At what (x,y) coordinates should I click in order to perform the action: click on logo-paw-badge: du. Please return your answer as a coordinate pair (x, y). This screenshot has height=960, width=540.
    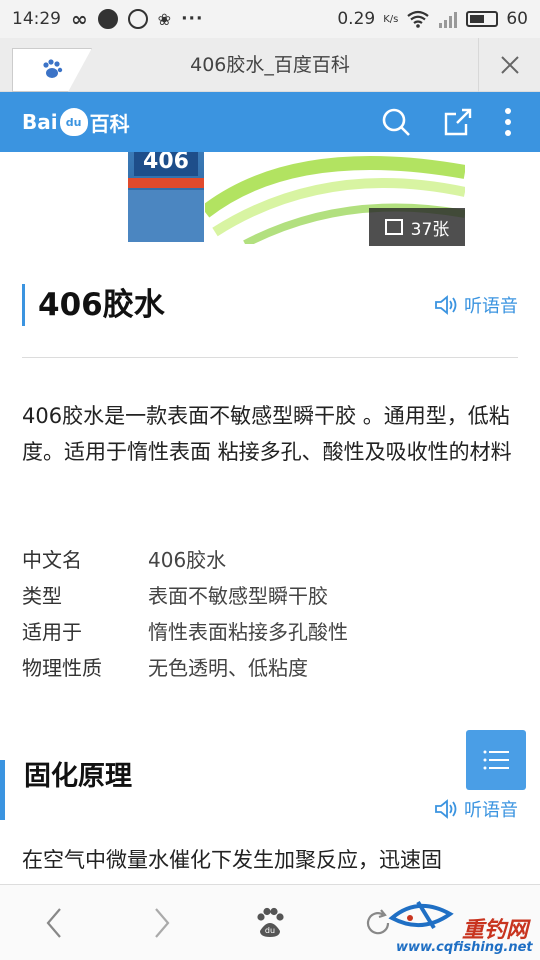
    Looking at the image, I should click on (73, 122).